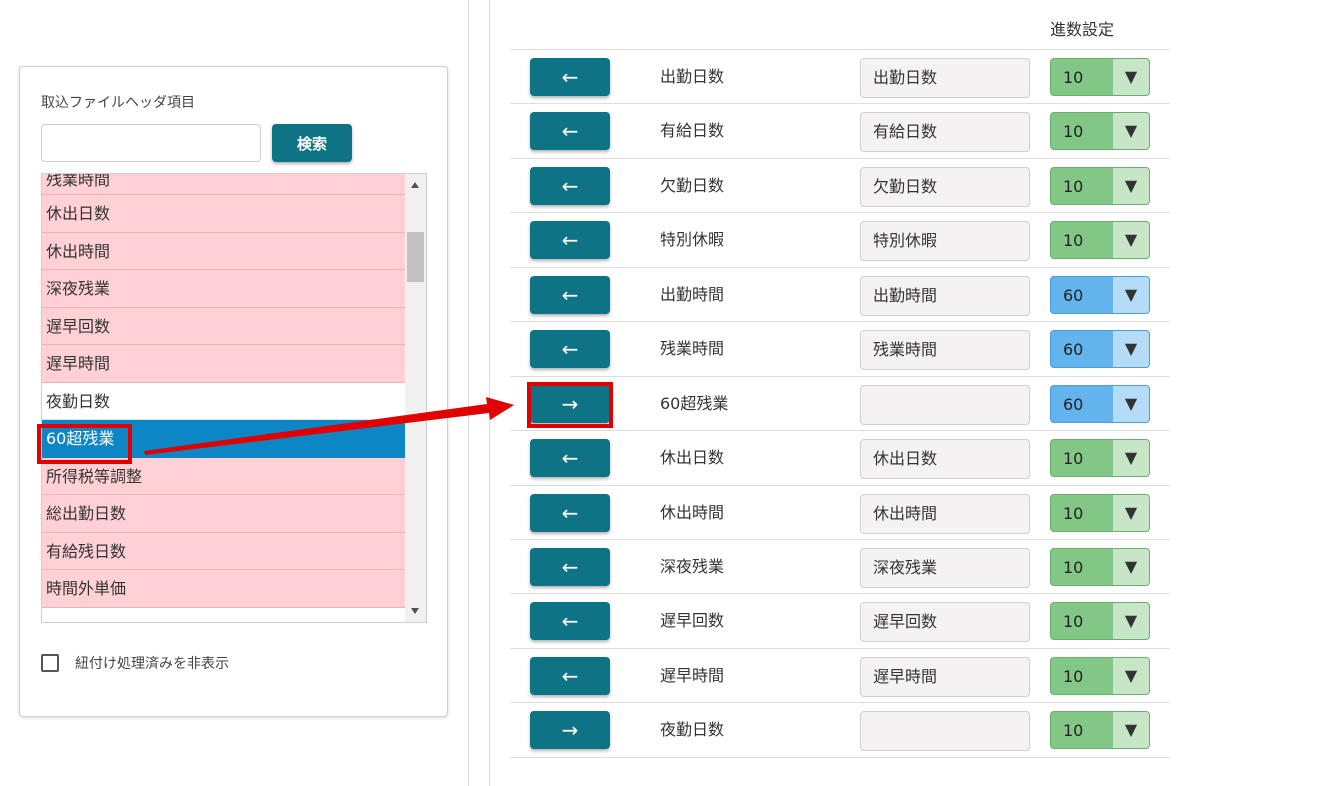  What do you see at coordinates (224, 401) in the screenshot?
I see `header-list-item: 夜勤日数` at bounding box center [224, 401].